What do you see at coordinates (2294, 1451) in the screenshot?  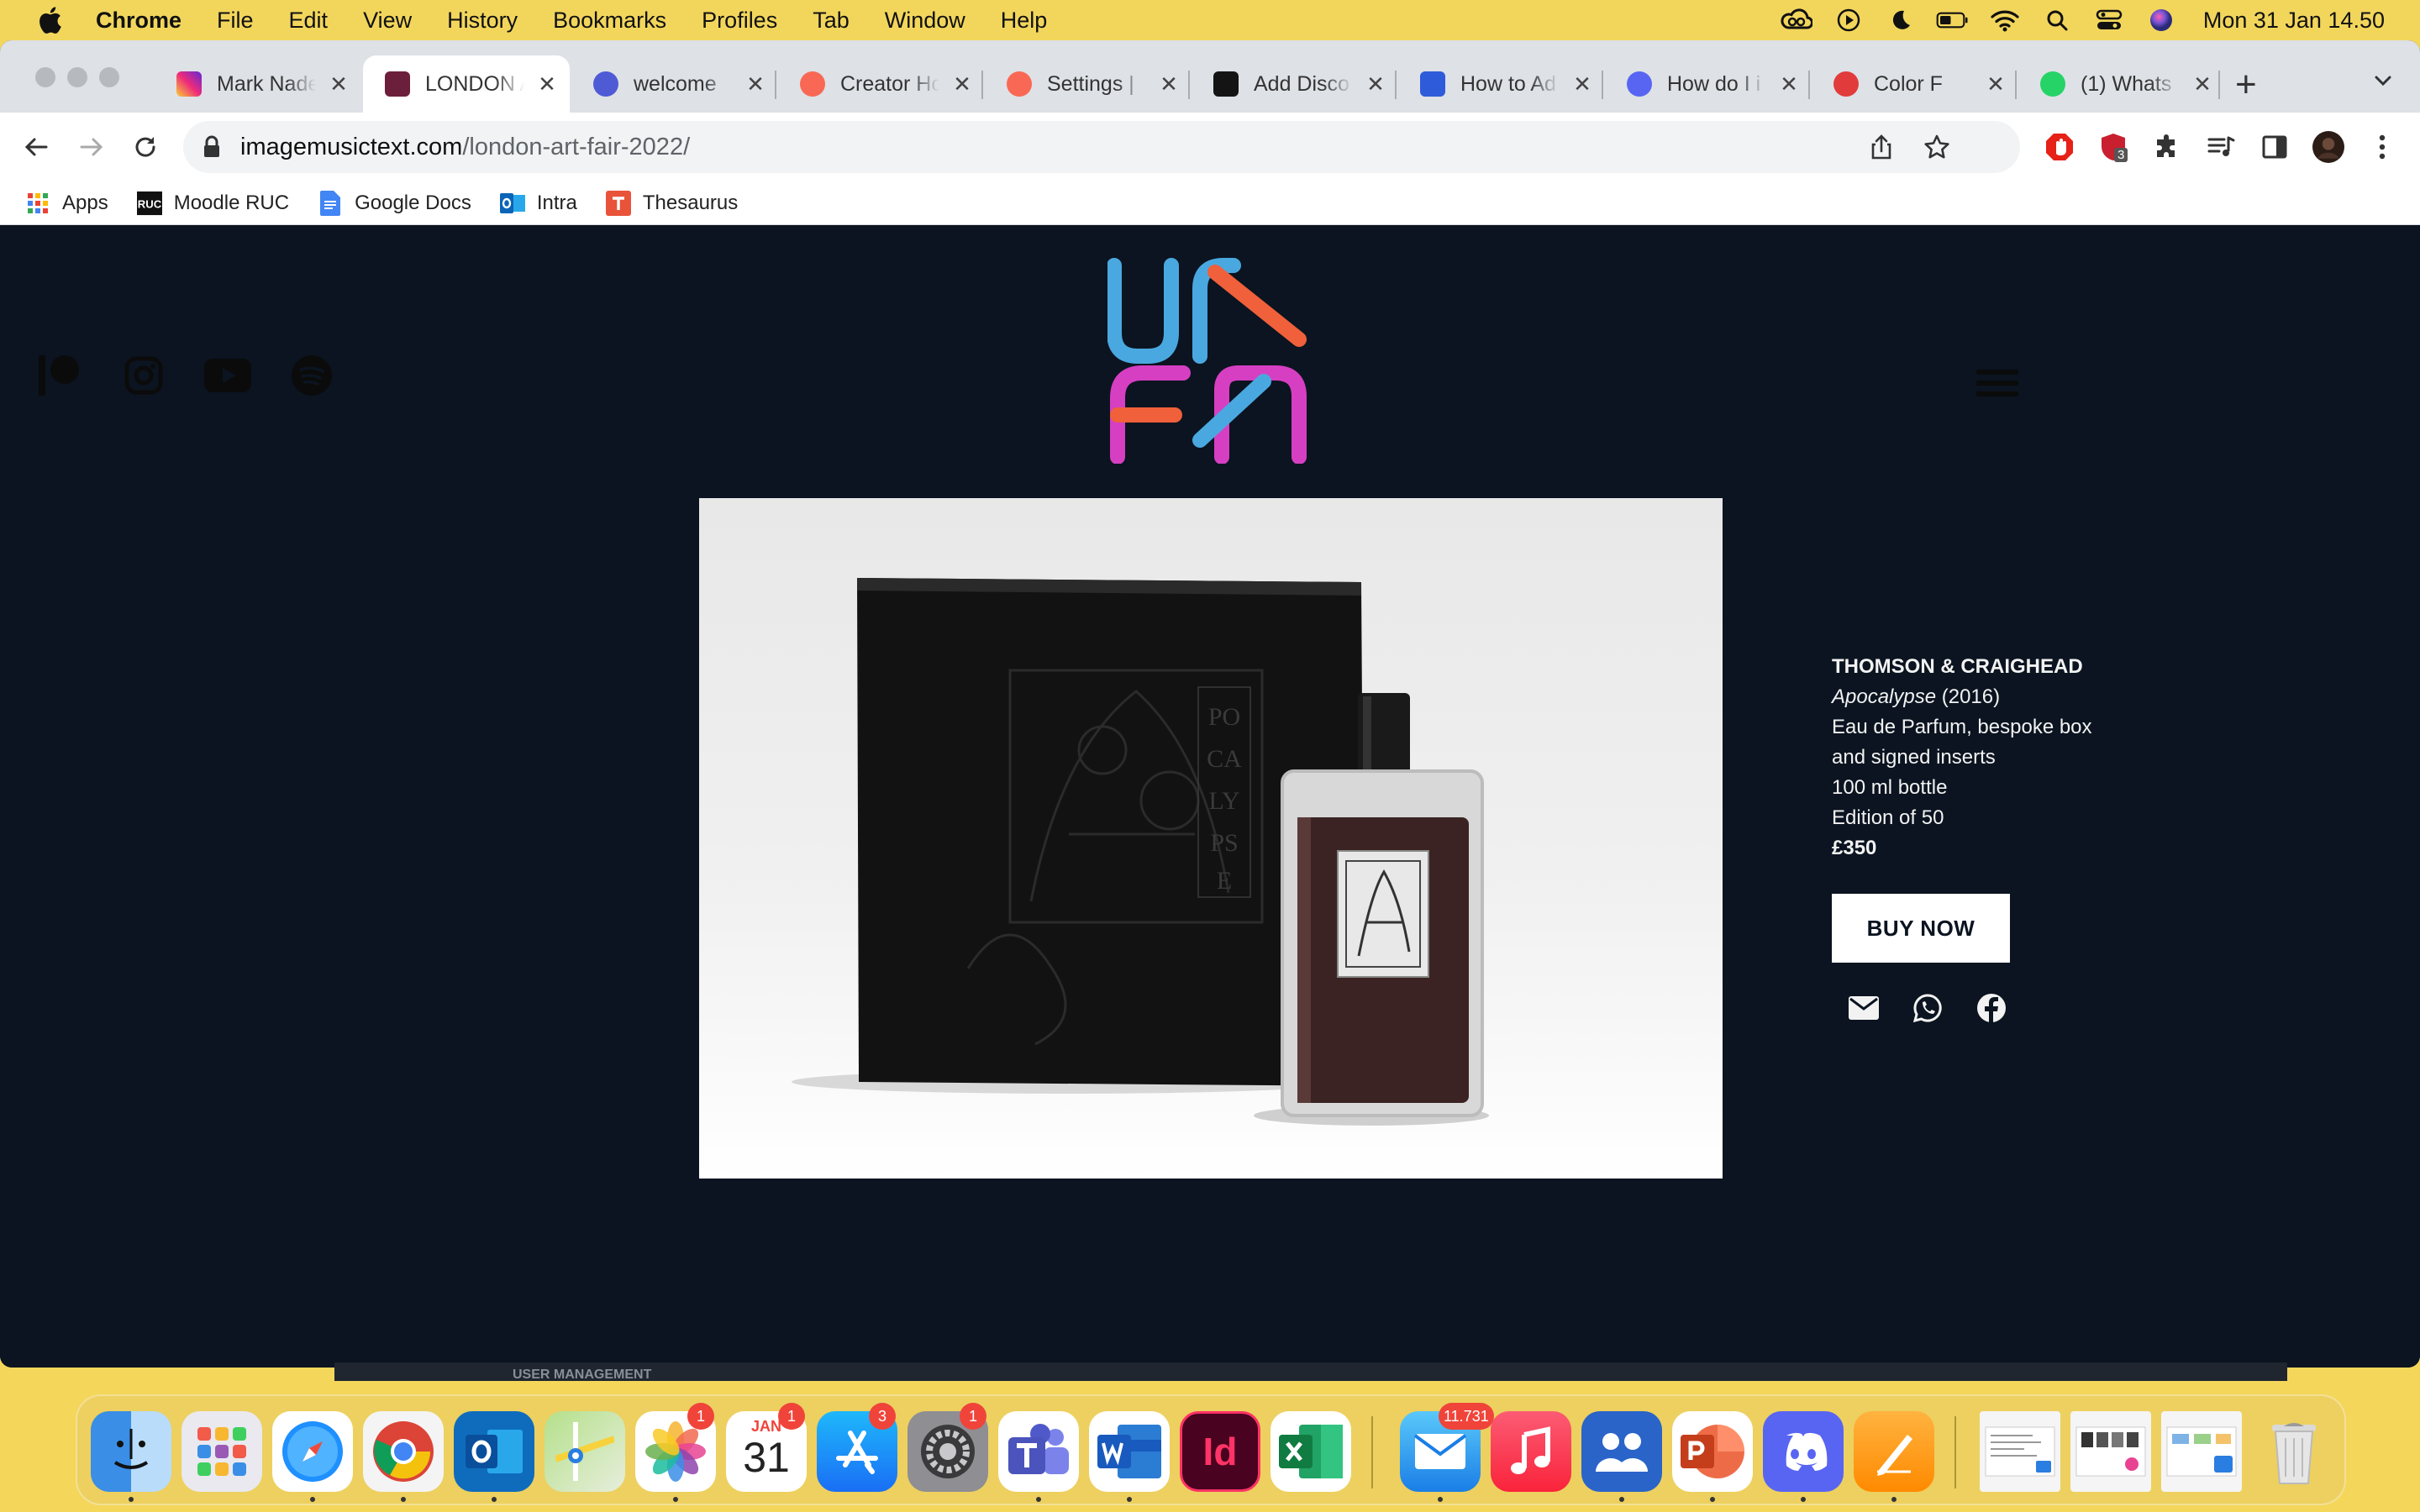 I see `trash-icon` at bounding box center [2294, 1451].